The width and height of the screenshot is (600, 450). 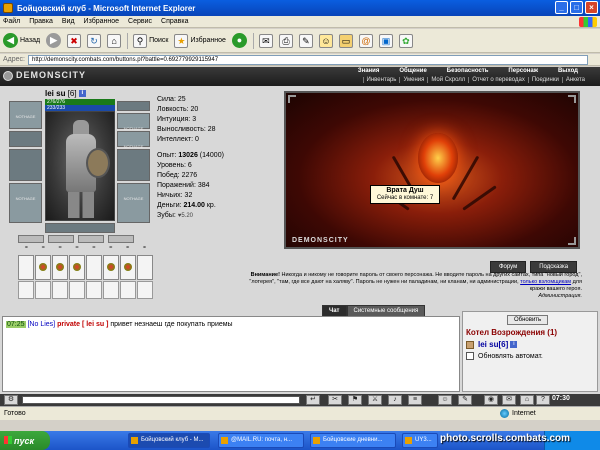 What do you see at coordinates (335, 400) in the screenshot?
I see `clear-icon: ✂` at bounding box center [335, 400].